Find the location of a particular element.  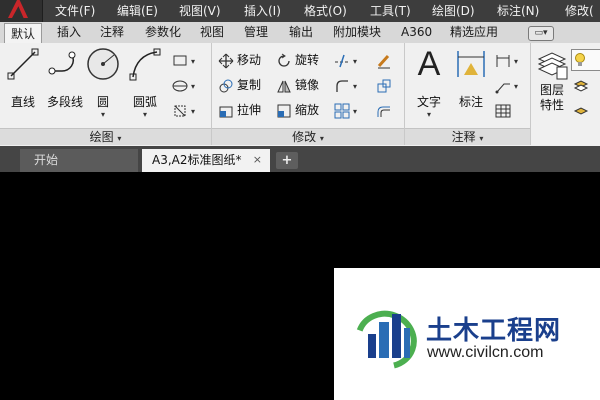

mirror-tool: 镜像 is located at coordinates (297, 85).